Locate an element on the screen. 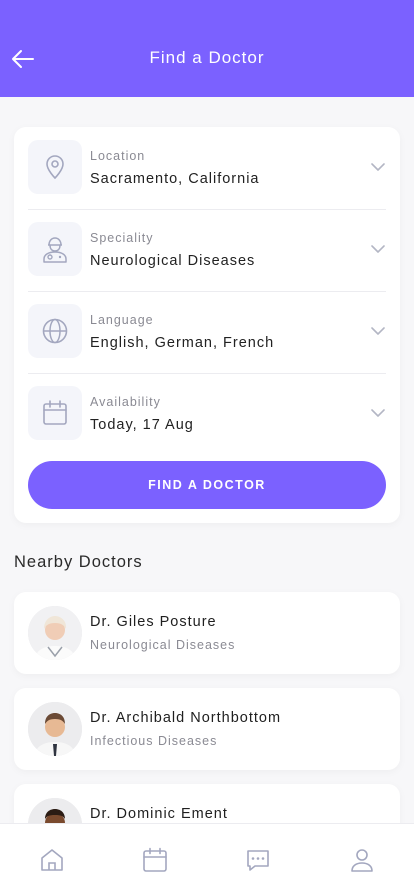 Image resolution: width=414 pixels, height=896 pixels. location-value: Sacramento, California is located at coordinates (175, 179).